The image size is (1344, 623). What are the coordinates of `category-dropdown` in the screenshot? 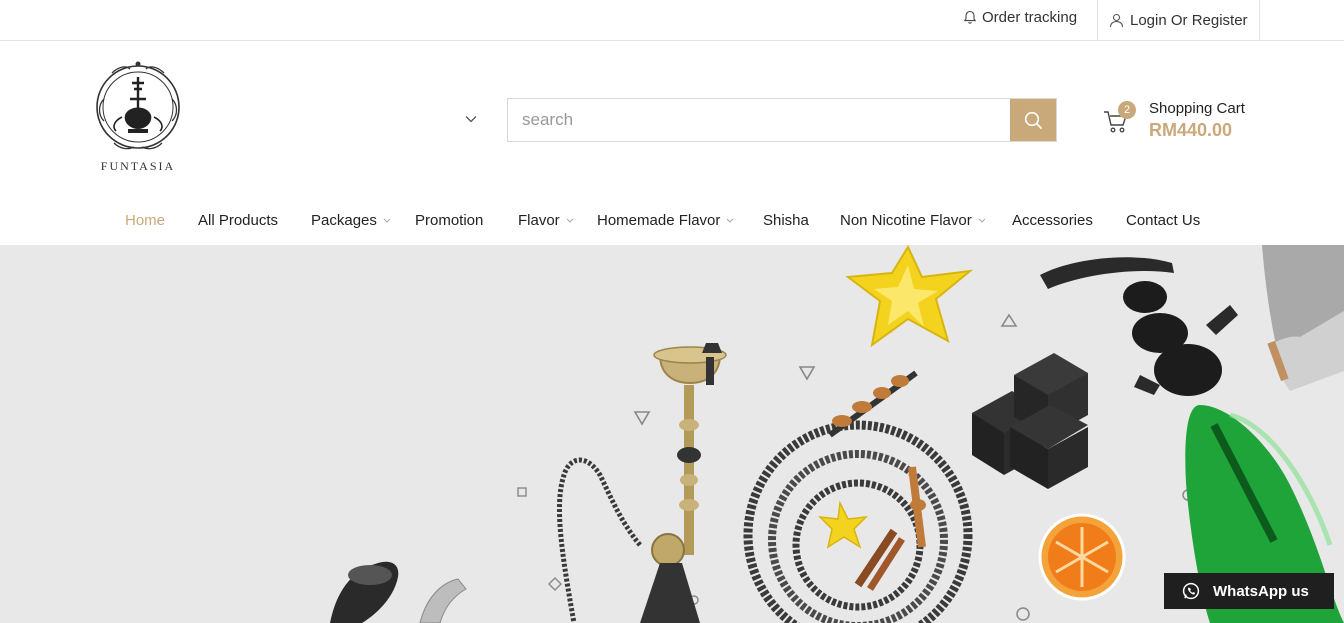 It's located at (471, 119).